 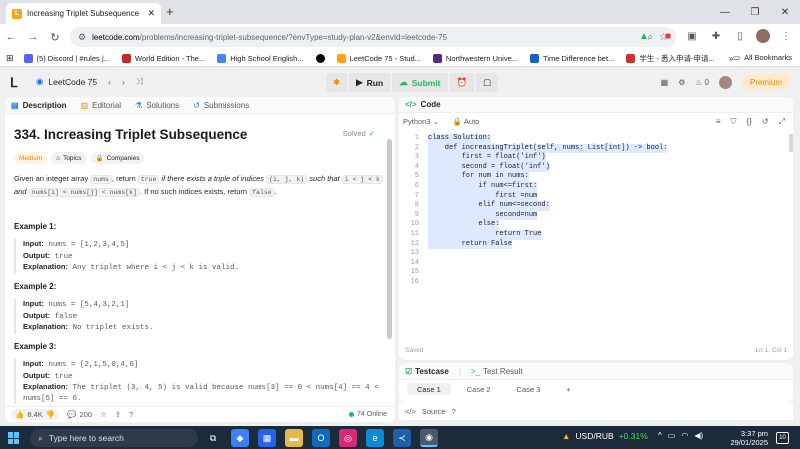 What do you see at coordinates (466, 121) in the screenshot?
I see `autocomplete-toggle: 🔒 Auto` at bounding box center [466, 121].